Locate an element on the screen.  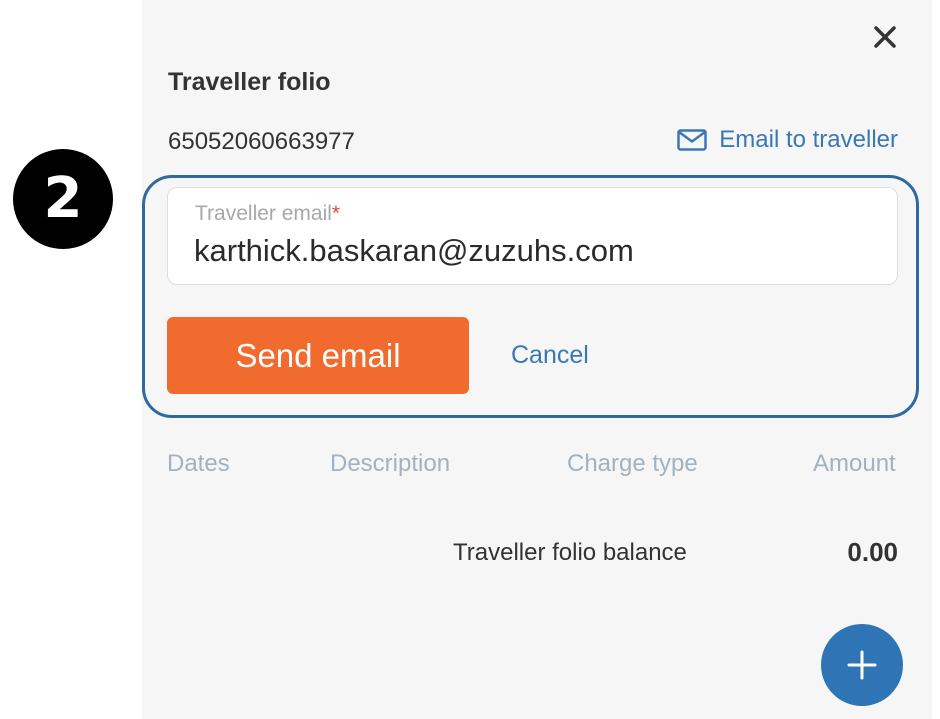
close-button is located at coordinates (885, 37).